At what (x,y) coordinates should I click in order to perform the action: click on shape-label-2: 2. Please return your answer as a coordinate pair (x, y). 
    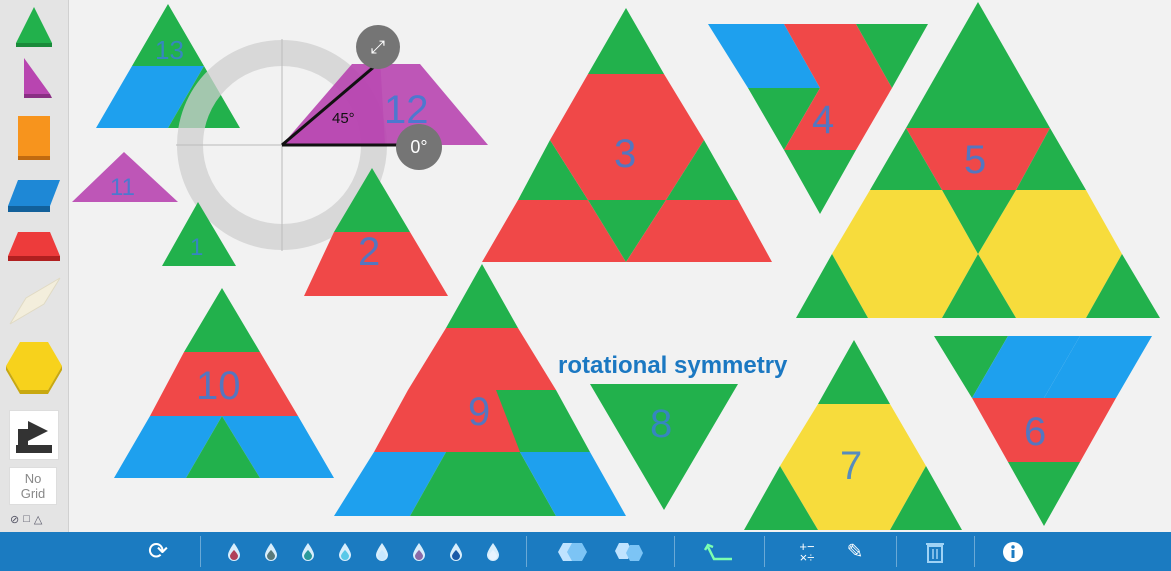
    Looking at the image, I should click on (369, 252).